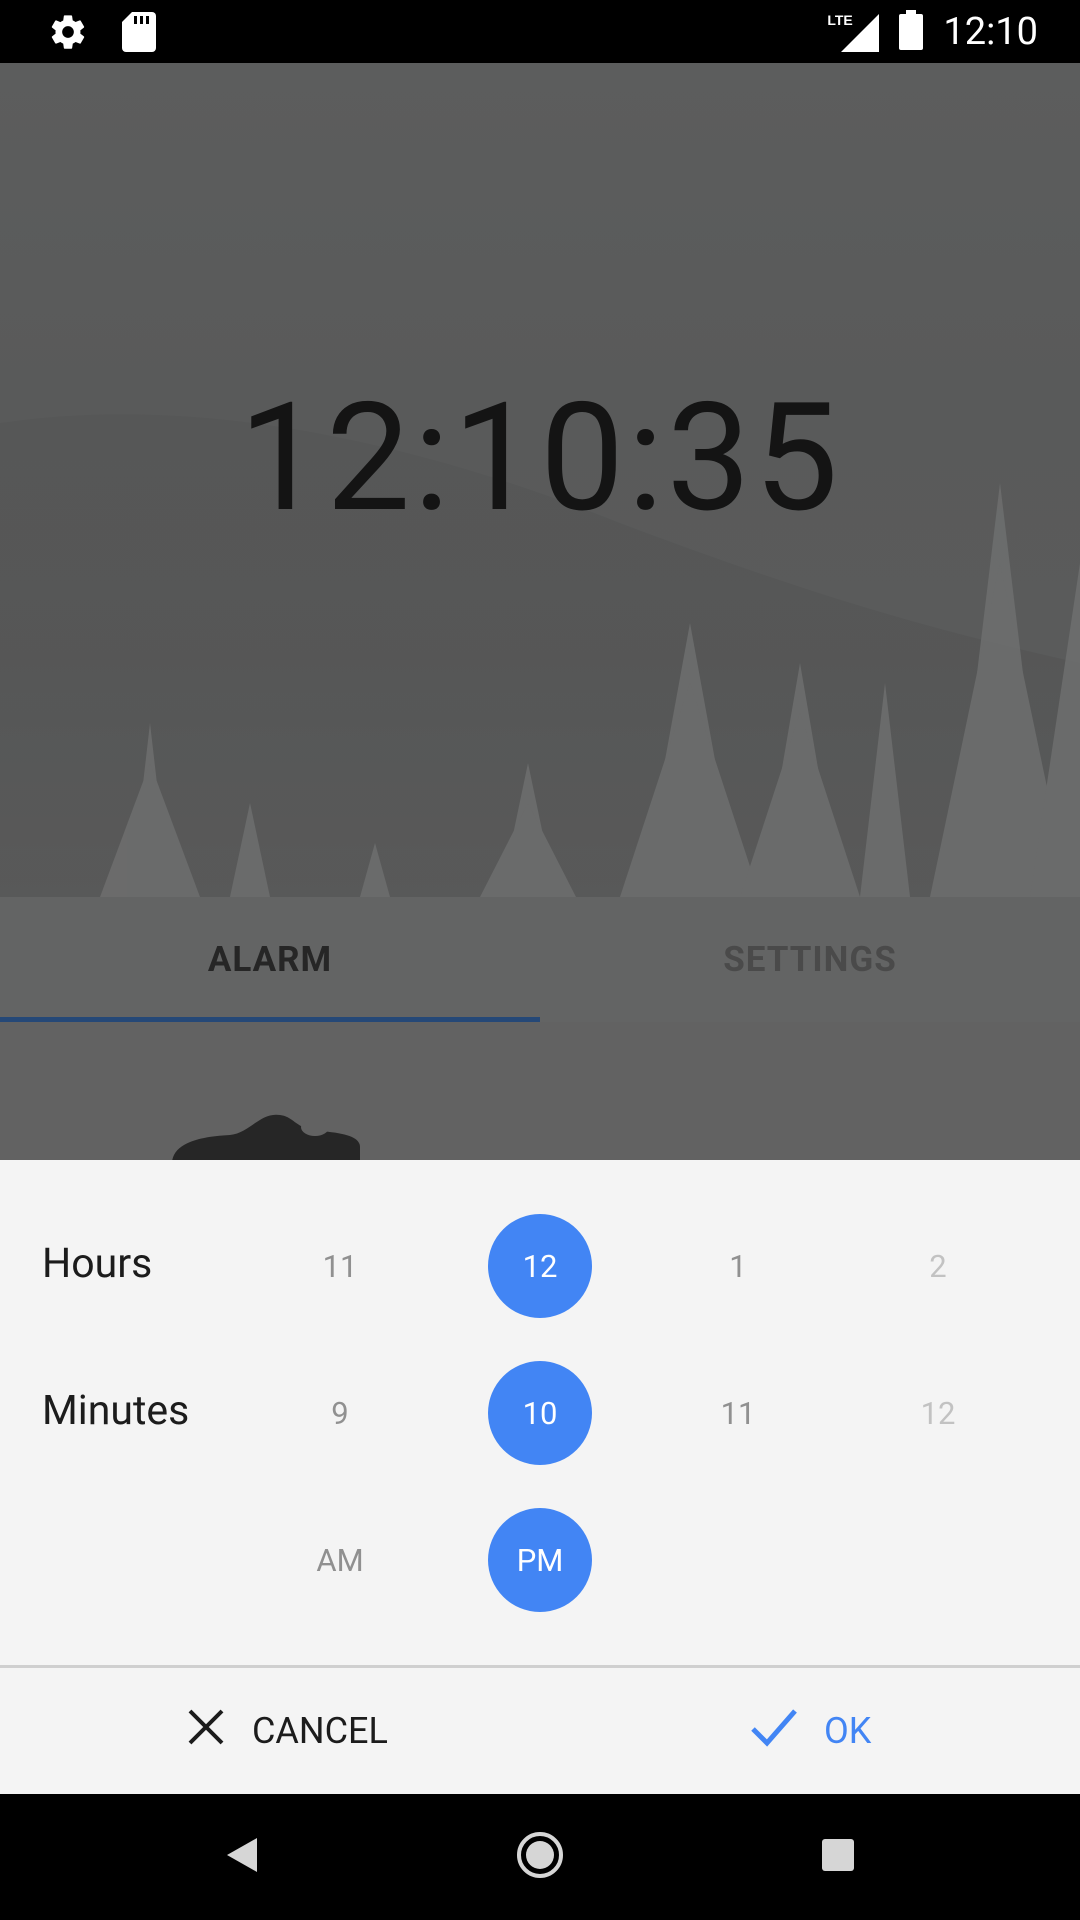 This screenshot has height=1920, width=1080. Describe the element at coordinates (774, 1731) in the screenshot. I see `check-icon` at that location.